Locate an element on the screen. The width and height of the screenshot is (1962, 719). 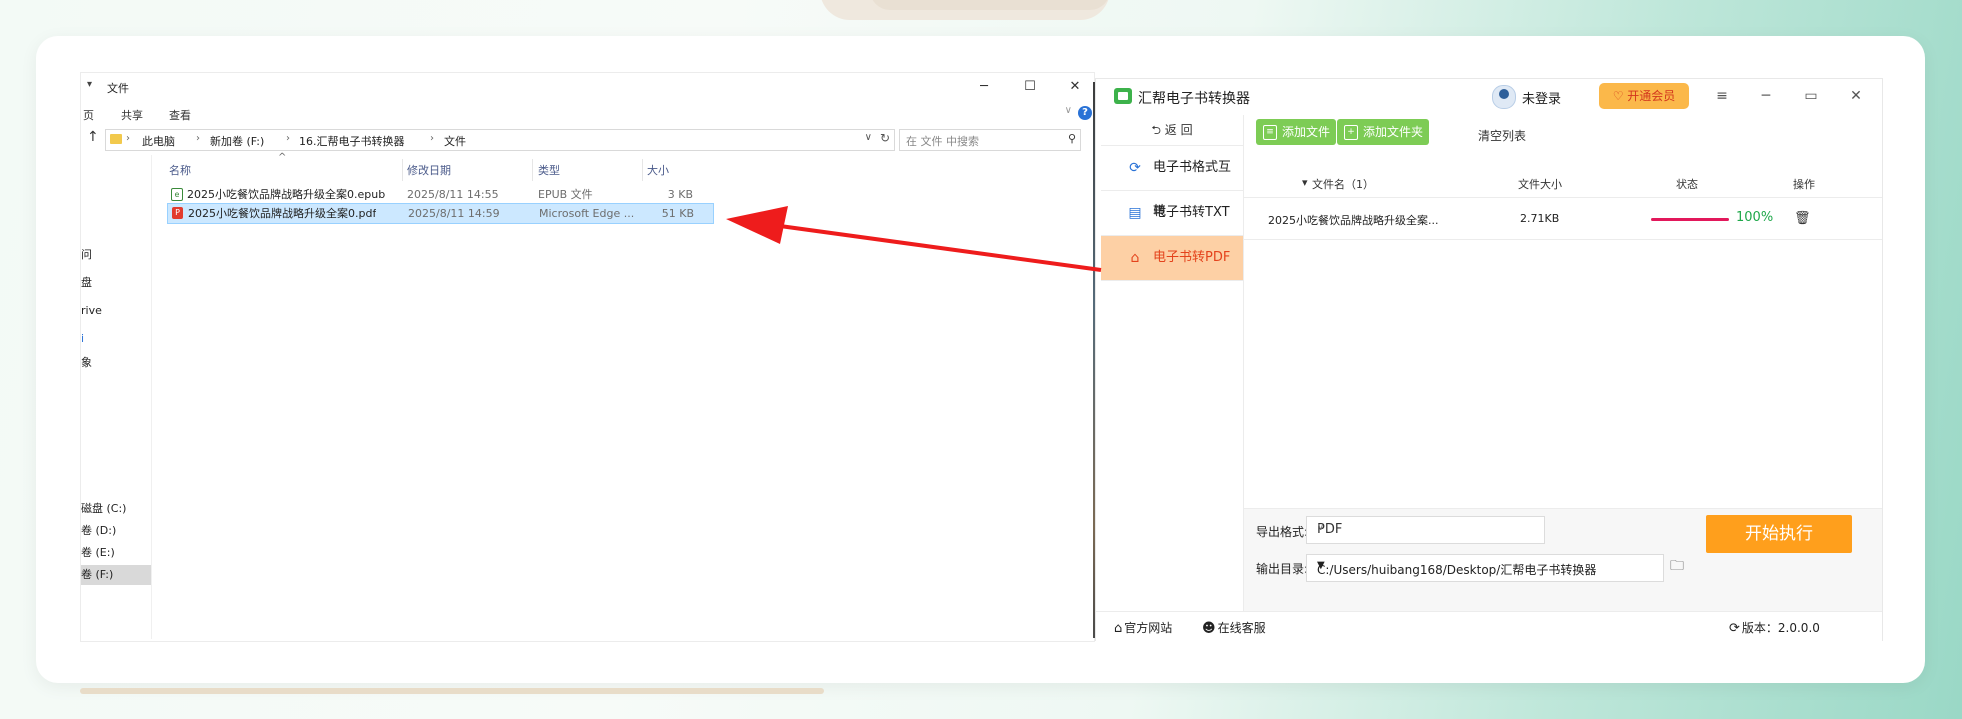
output-dir-label: 输出目录: is located at coordinates (1282, 569).